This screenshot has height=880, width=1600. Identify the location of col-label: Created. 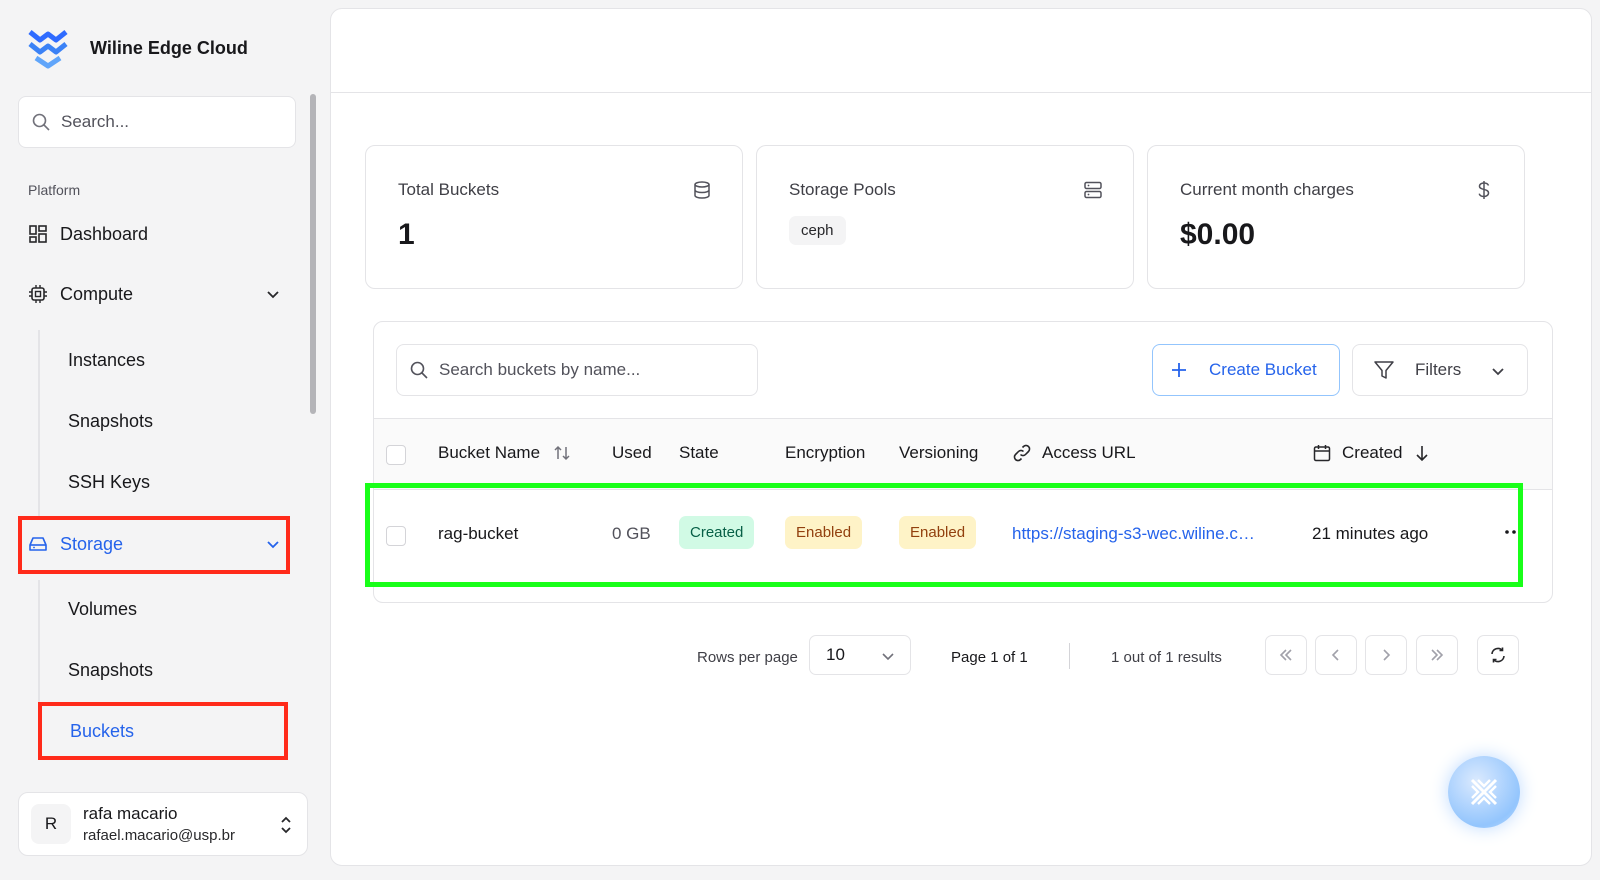
(1372, 452).